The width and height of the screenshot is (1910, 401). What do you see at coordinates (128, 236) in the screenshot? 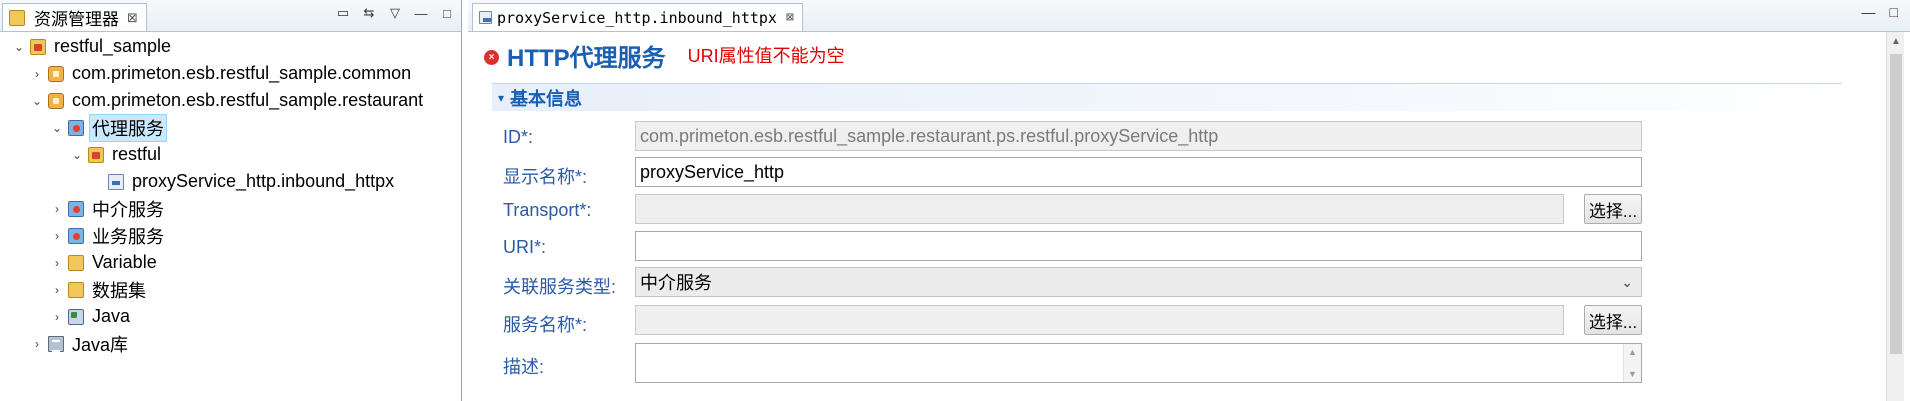
I see `tree-item-label: 业务服务` at bounding box center [128, 236].